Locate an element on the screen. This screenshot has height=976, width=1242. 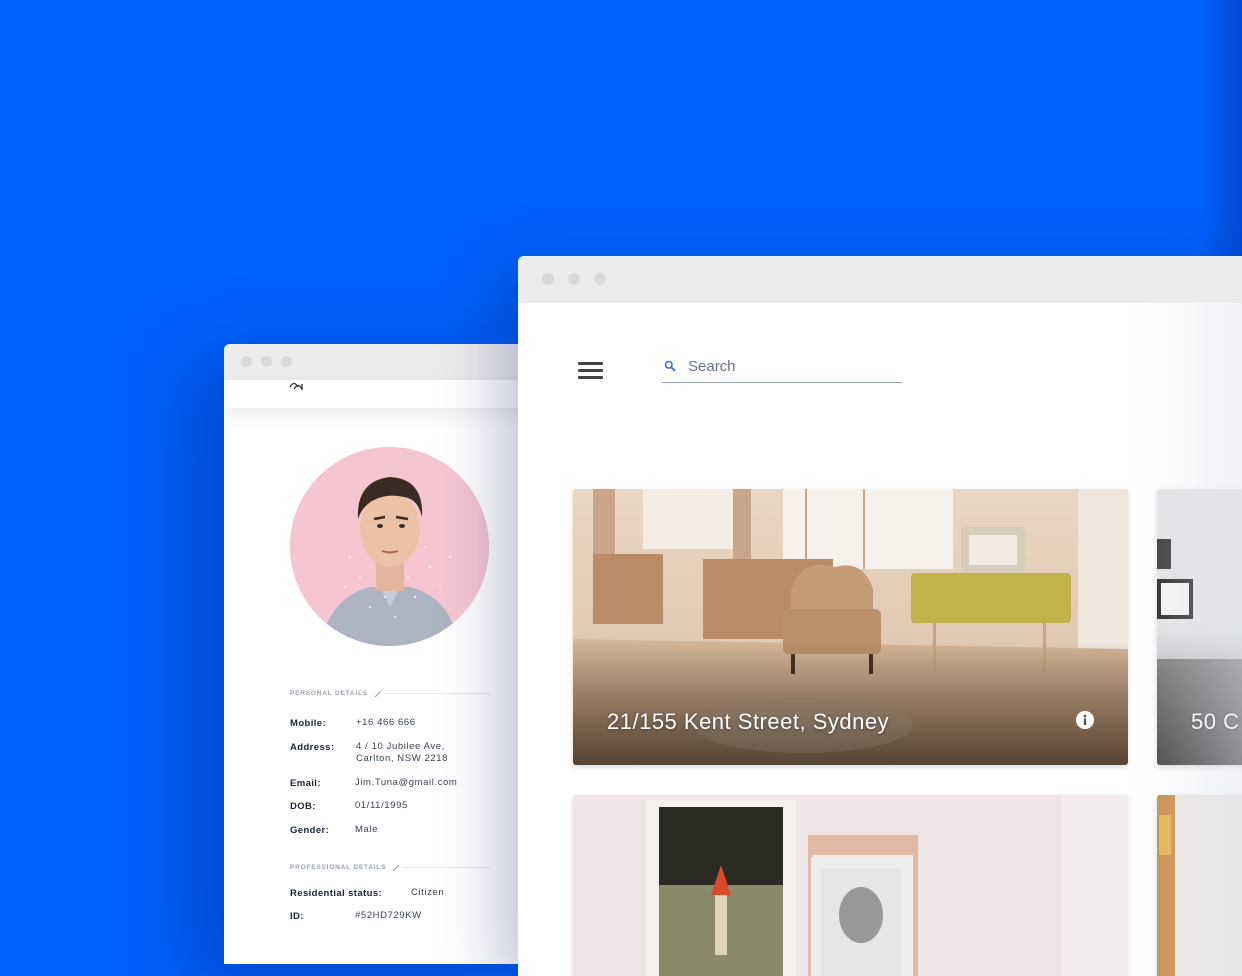
gender-label: Gender: is located at coordinates (310, 830).